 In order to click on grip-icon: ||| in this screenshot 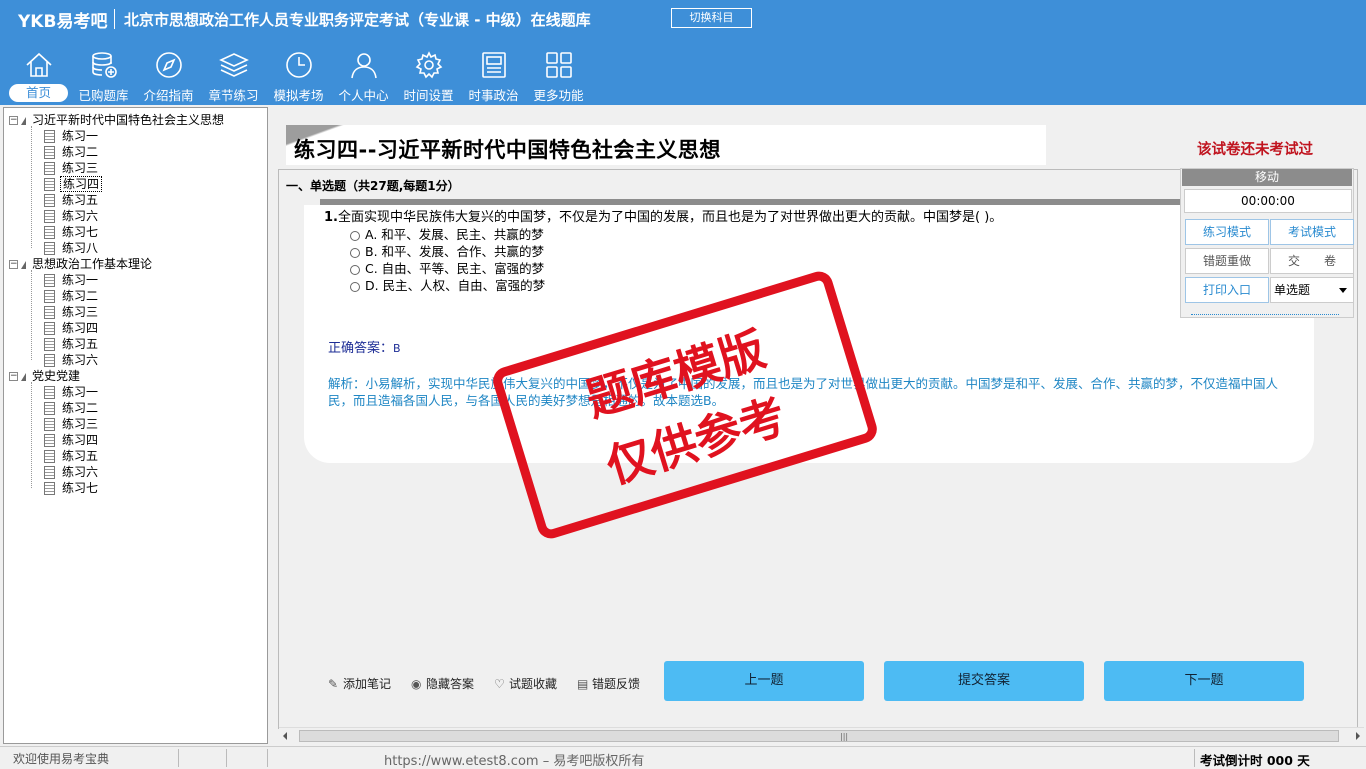, I will do `click(844, 736)`.